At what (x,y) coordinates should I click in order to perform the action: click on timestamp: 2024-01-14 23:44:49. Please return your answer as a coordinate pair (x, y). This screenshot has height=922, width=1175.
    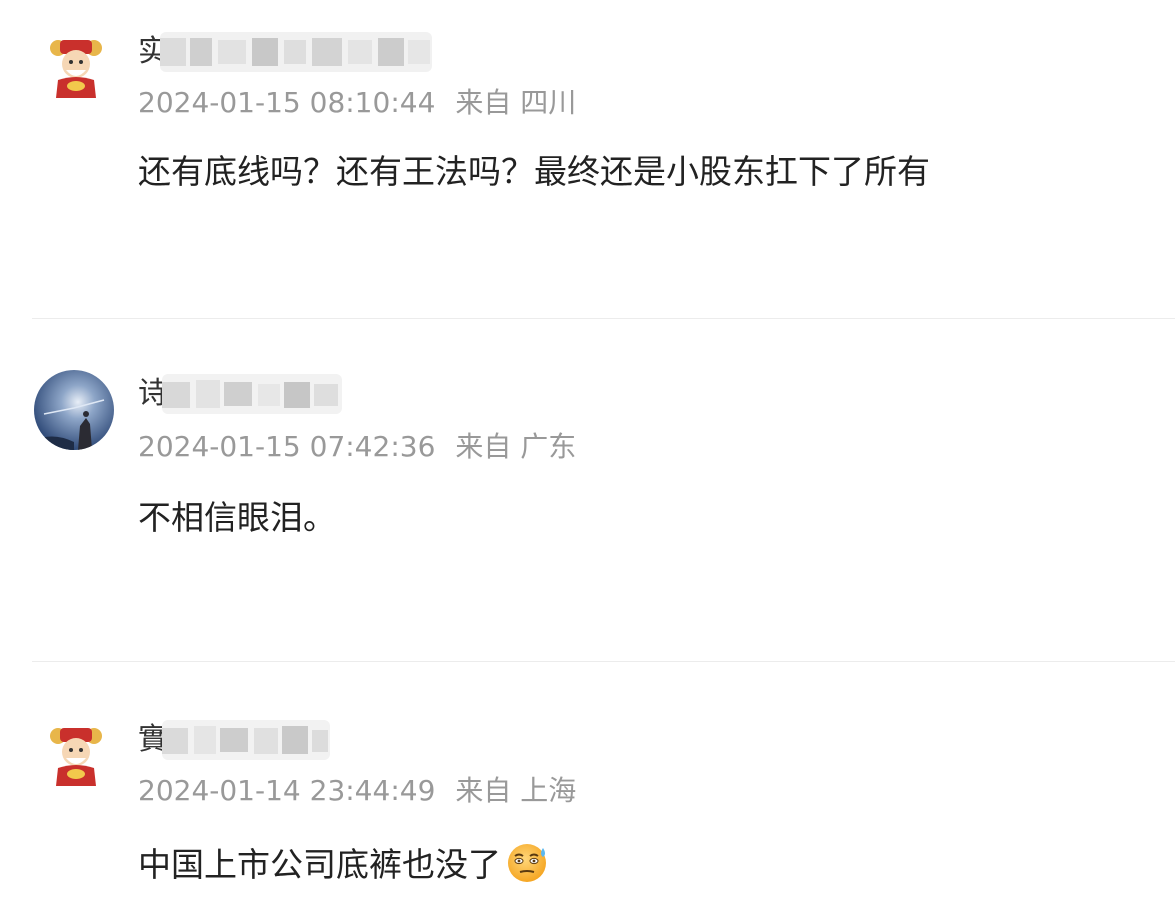
    Looking at the image, I should click on (287, 790).